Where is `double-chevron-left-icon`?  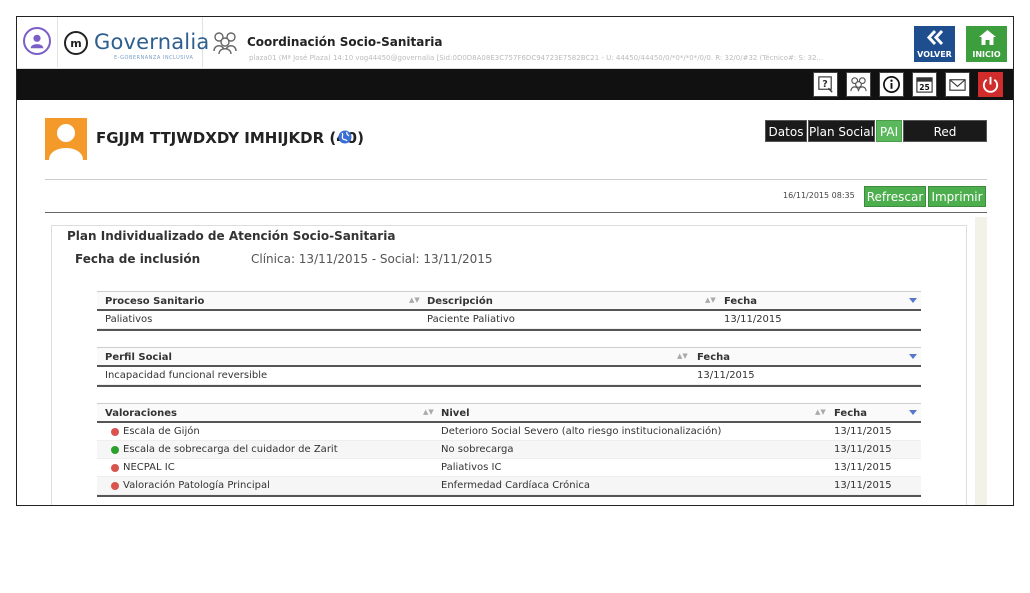 double-chevron-left-icon is located at coordinates (935, 37).